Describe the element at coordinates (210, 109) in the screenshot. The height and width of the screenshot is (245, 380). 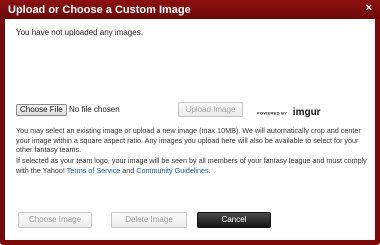
I see `upload-image-button: Upload Image` at that location.